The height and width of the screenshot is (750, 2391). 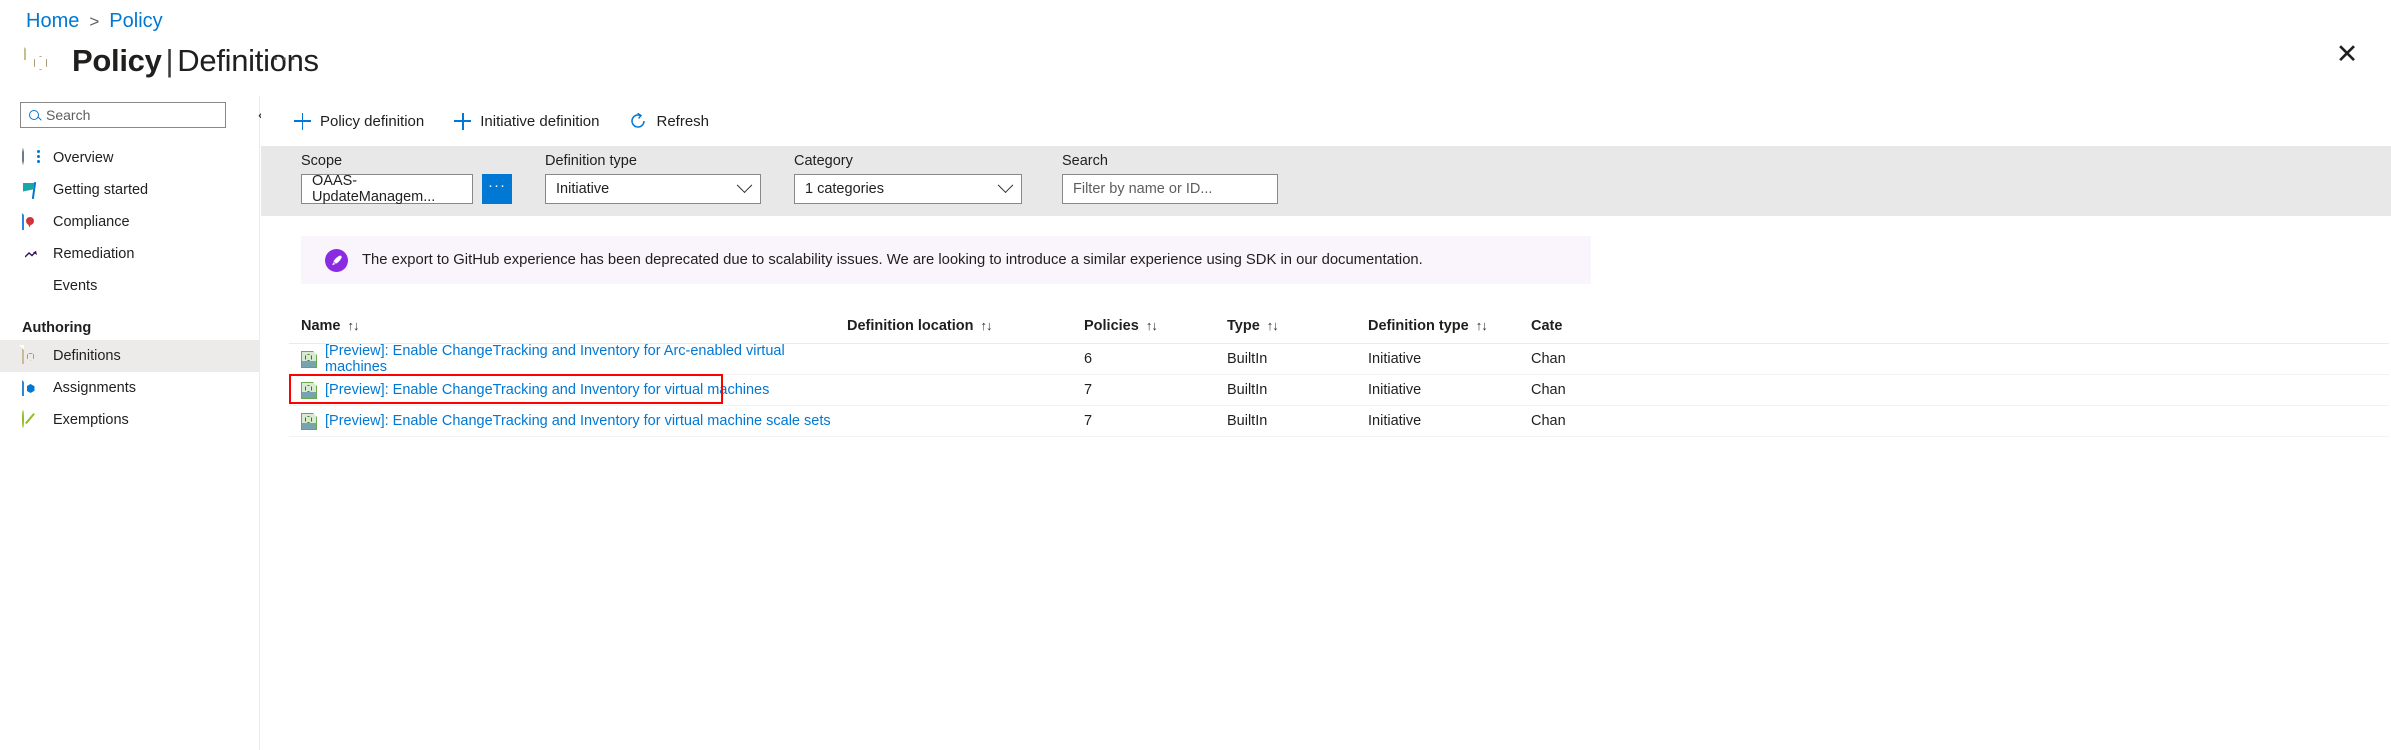 What do you see at coordinates (1085, 161) in the screenshot?
I see `search-filter-label: Search` at bounding box center [1085, 161].